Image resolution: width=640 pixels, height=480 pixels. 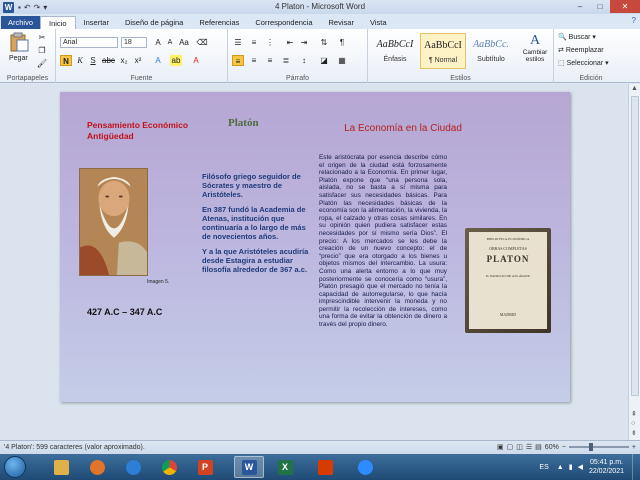 I want to click on select-button: ⬚ Seleccionar ▾, so click(x=583, y=63).